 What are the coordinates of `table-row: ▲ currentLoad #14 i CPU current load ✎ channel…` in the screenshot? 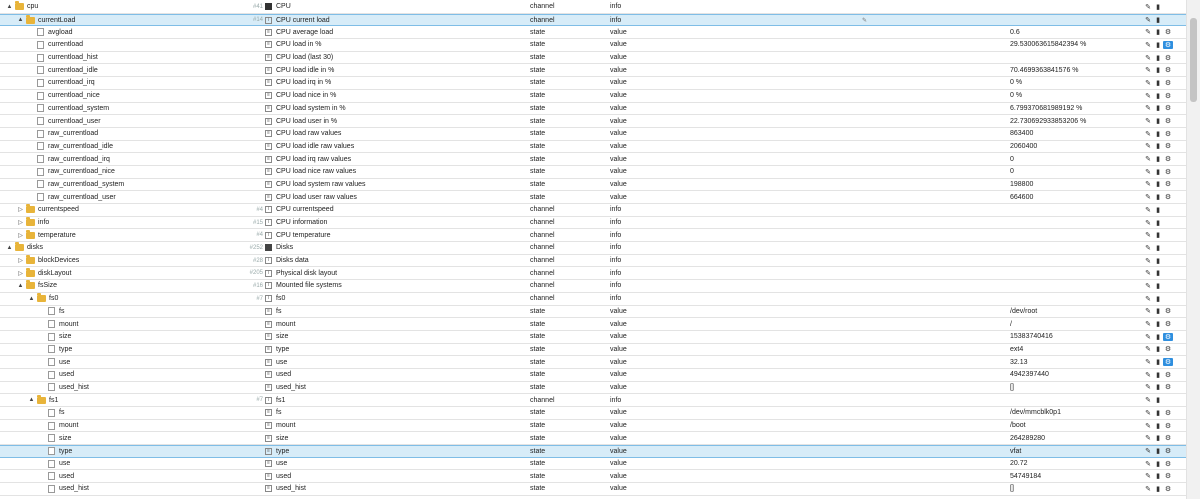 It's located at (593, 20).